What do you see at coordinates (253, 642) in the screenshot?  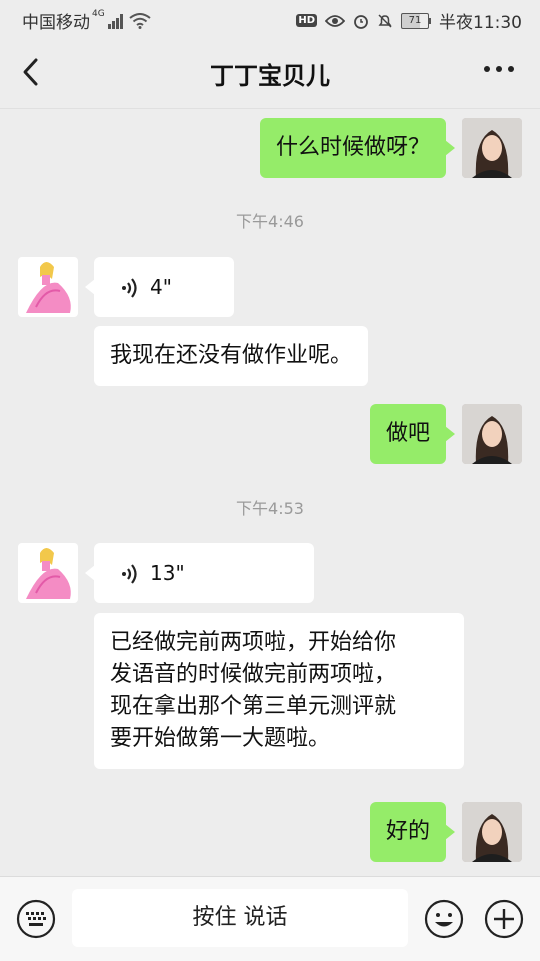 I see `message-line: 已经做完前两项啦，开始给你` at bounding box center [253, 642].